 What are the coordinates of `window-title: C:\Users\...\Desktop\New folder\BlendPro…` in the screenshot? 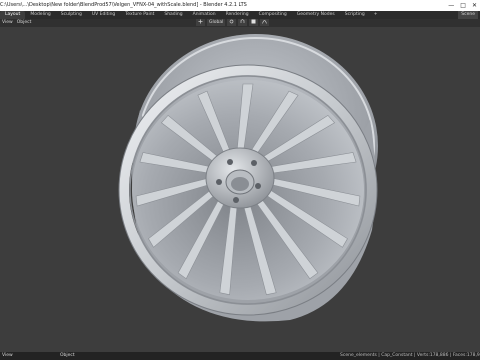 It's located at (123, 5).